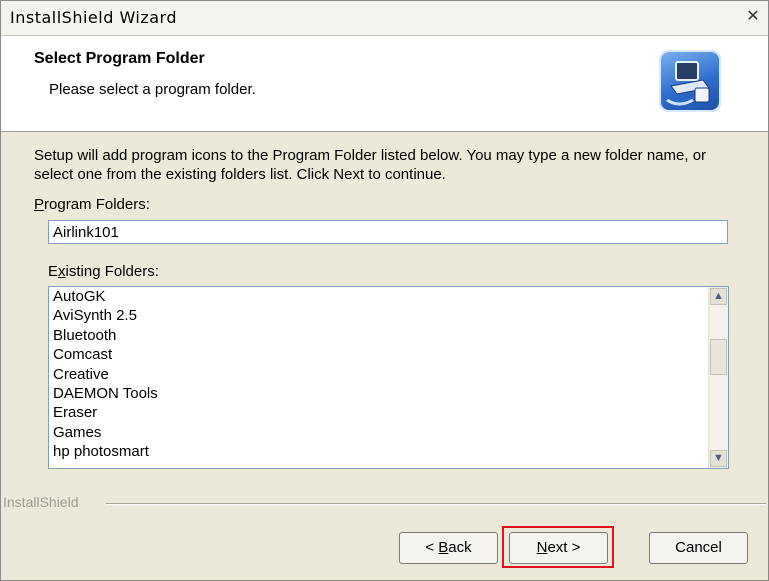  I want to click on installshield-brand-label: InstallShield, so click(41, 502).